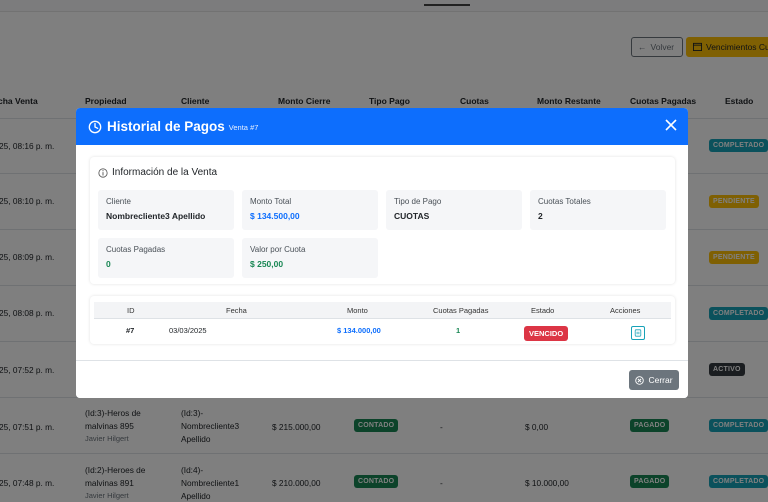  What do you see at coordinates (103, 172) in the screenshot?
I see `info-icon` at bounding box center [103, 172].